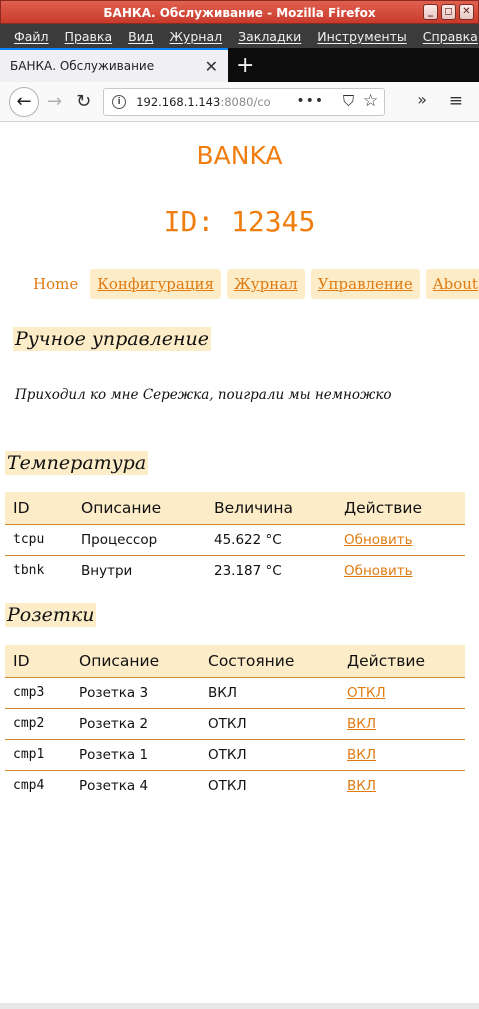 This screenshot has width=479, height=1009. Describe the element at coordinates (466, 12) in the screenshot. I see `close-window-button: ✕` at that location.